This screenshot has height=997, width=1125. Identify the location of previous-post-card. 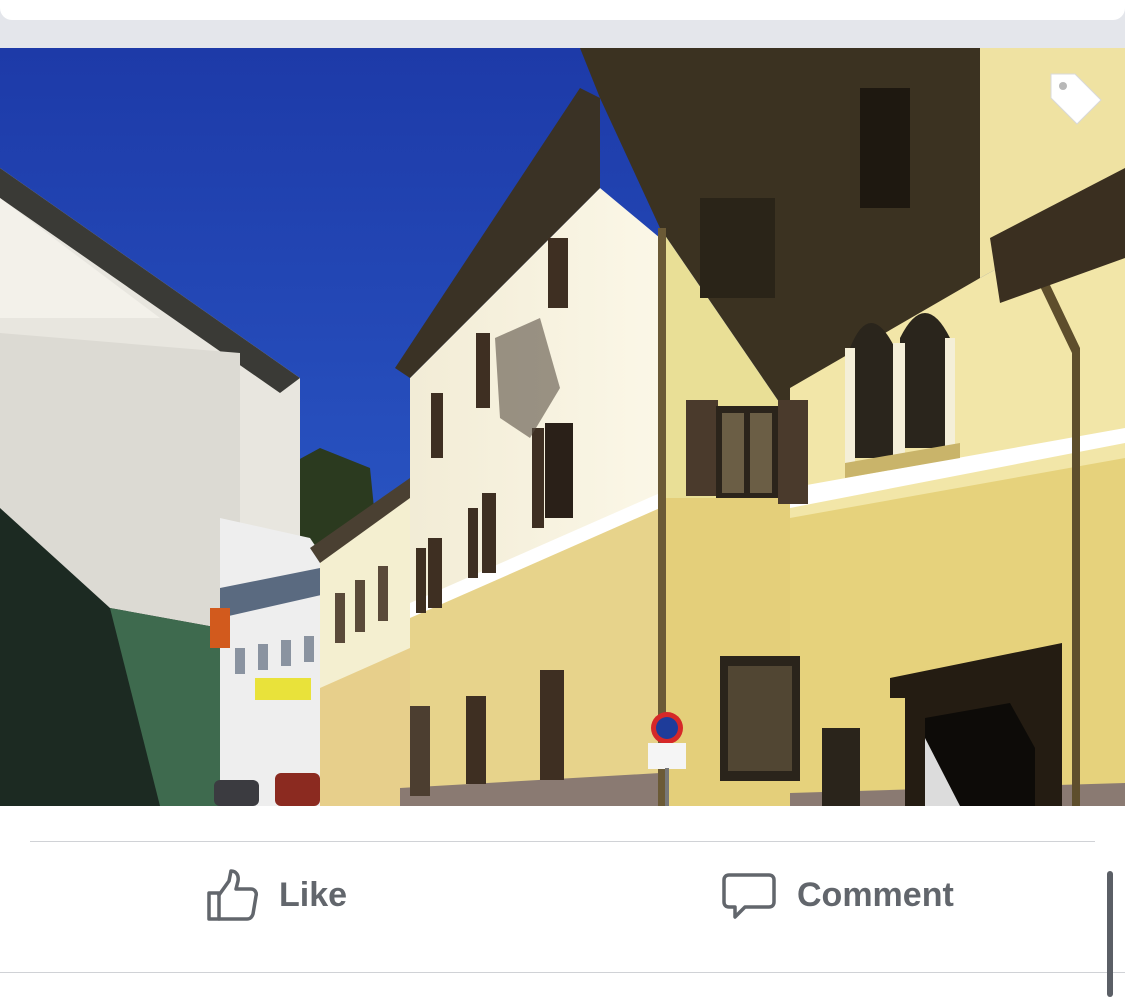
(562, 10).